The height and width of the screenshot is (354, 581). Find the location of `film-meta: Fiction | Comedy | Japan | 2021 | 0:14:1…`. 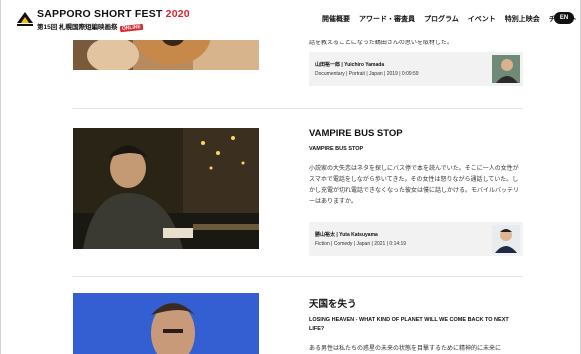

film-meta: Fiction | Comedy | Japan | 2021 | 0:14:1… is located at coordinates (361, 244).